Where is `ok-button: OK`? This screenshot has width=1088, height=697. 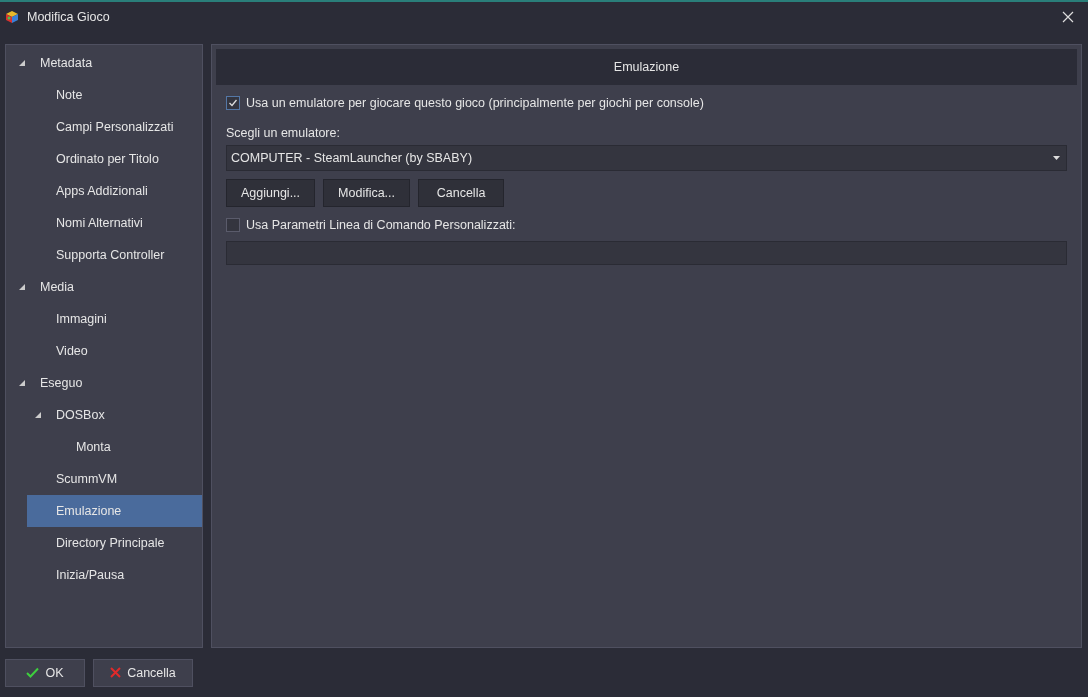
ok-button: OK is located at coordinates (45, 672).